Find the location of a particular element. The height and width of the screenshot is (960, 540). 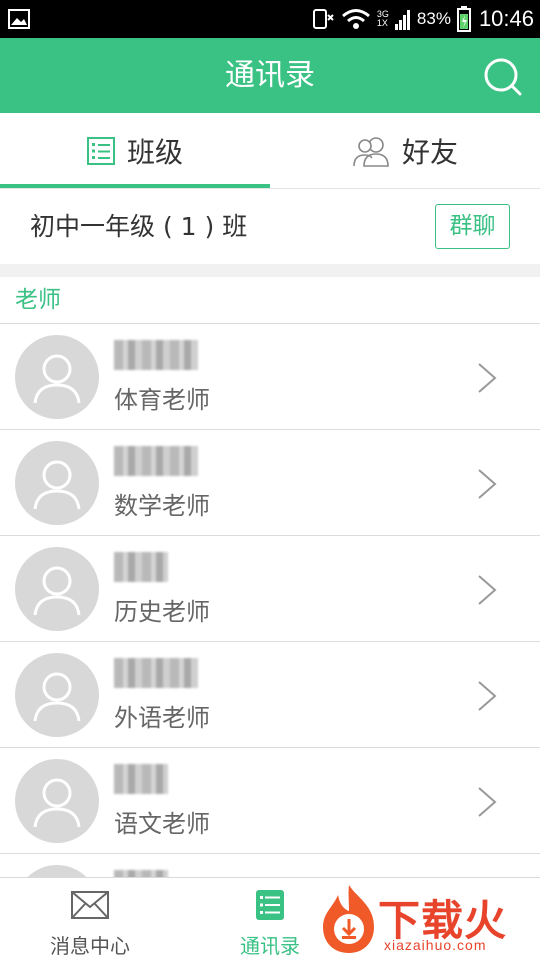

section-divider is located at coordinates (270, 270).